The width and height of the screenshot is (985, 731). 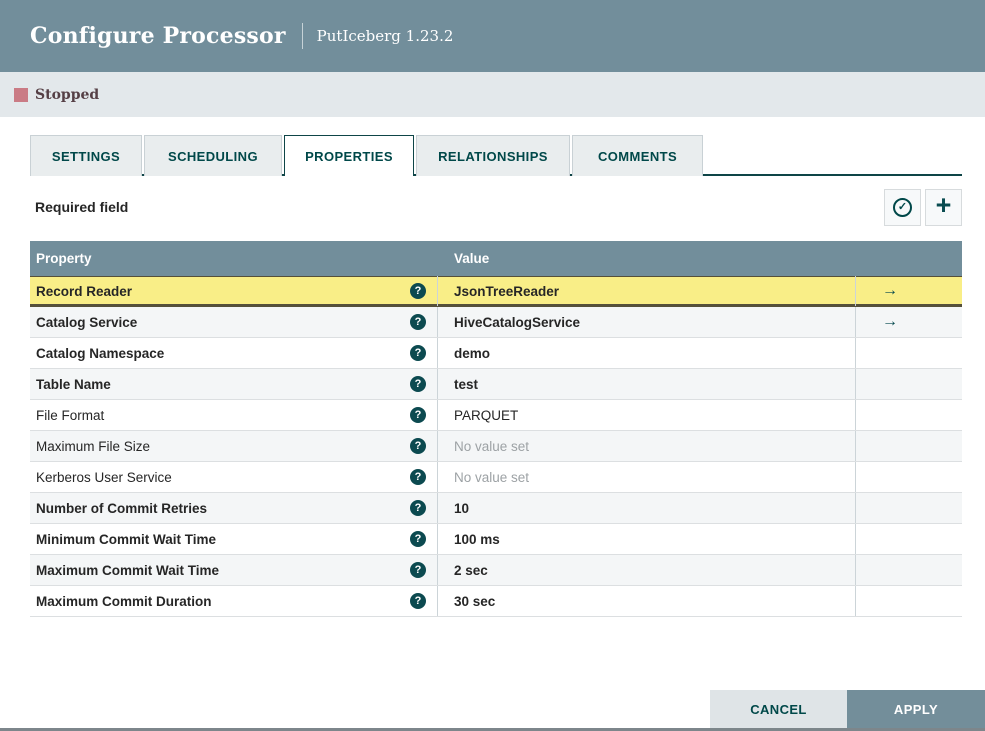 What do you see at coordinates (82, 207) in the screenshot?
I see `required-field-label: Required field` at bounding box center [82, 207].